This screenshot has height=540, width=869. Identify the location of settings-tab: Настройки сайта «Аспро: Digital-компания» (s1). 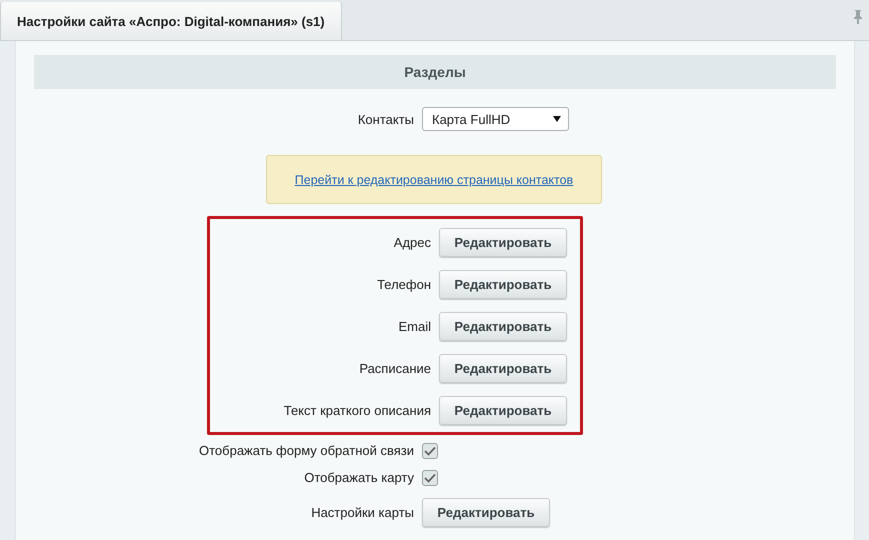
(171, 21).